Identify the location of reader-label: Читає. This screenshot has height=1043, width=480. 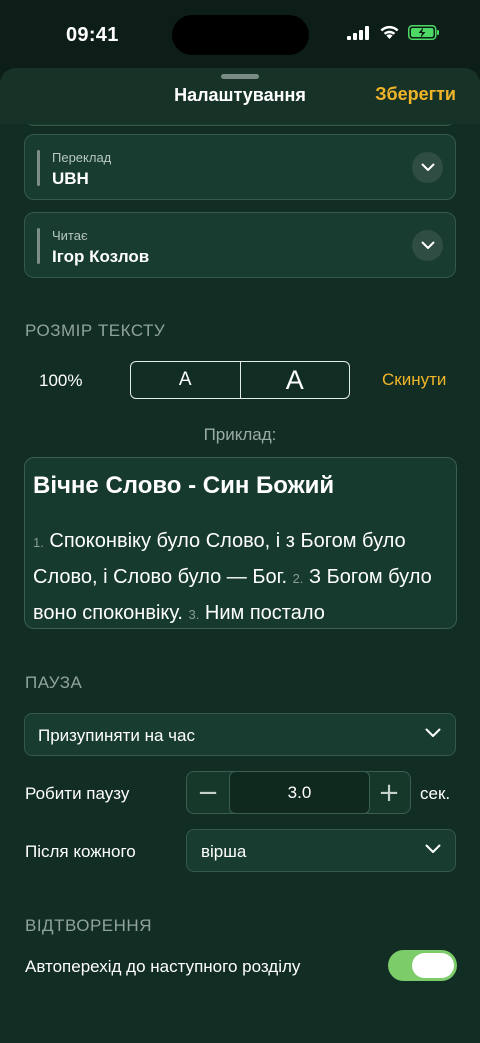
(70, 235).